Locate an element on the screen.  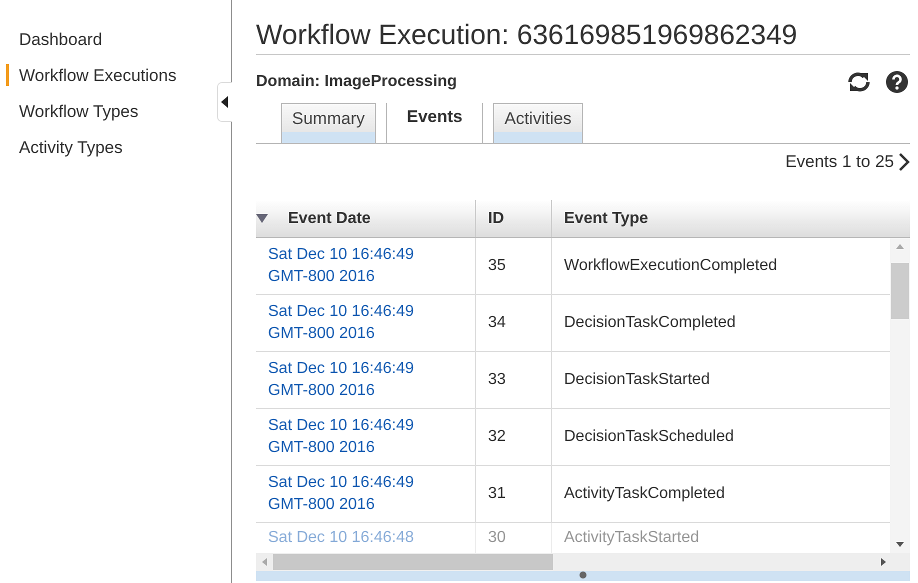
event-id: 35 is located at coordinates (497, 266).